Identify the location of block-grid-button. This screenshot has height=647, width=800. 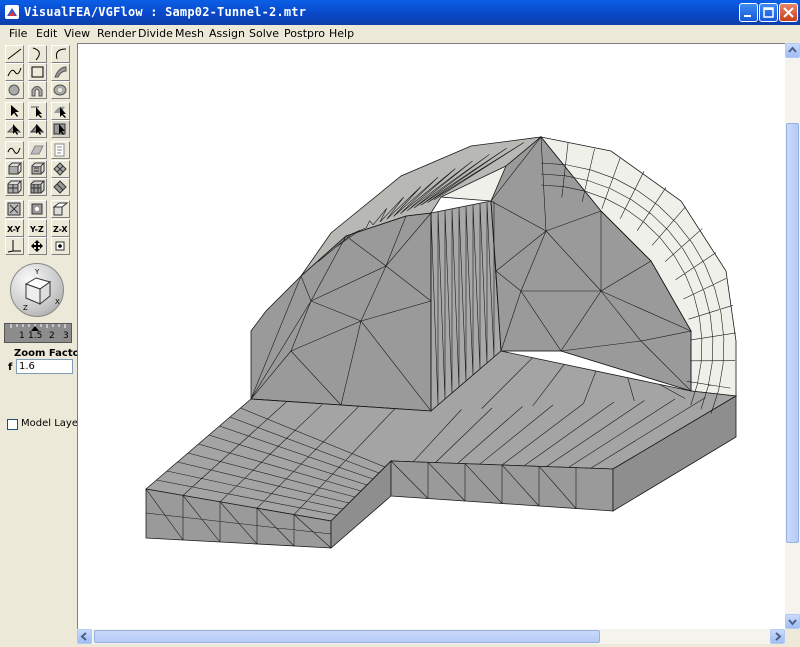
(37, 187).